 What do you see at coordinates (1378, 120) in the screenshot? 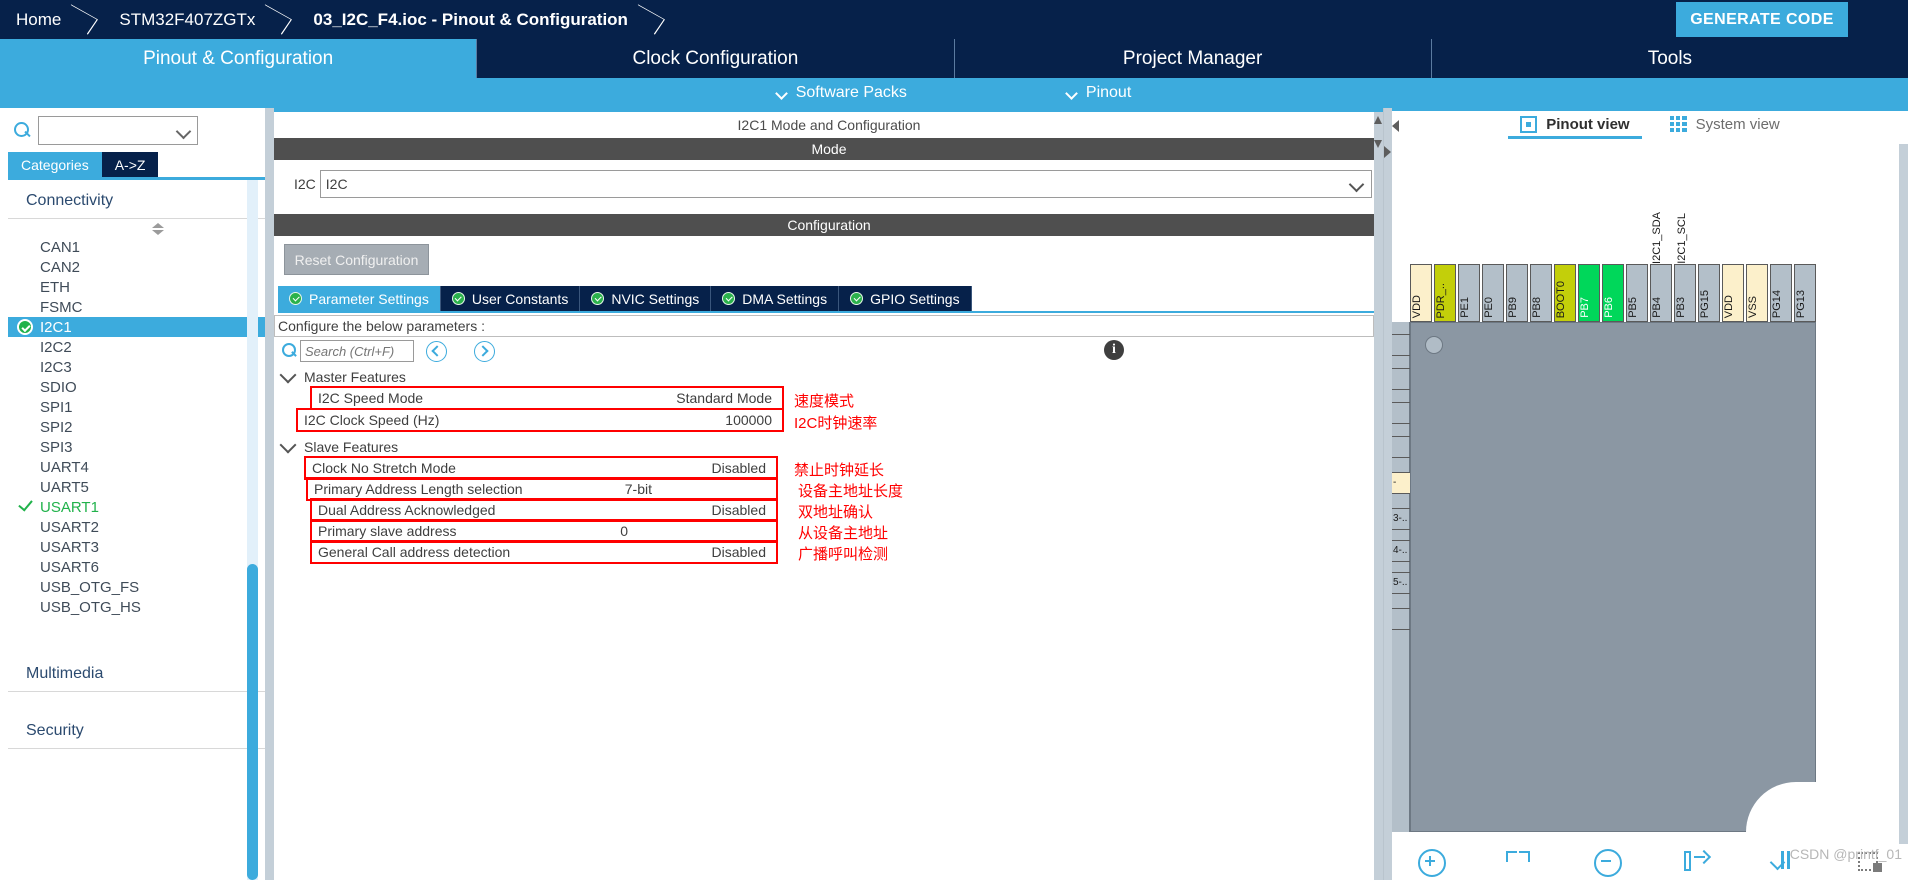
I see `scroll-up-icon` at bounding box center [1378, 120].